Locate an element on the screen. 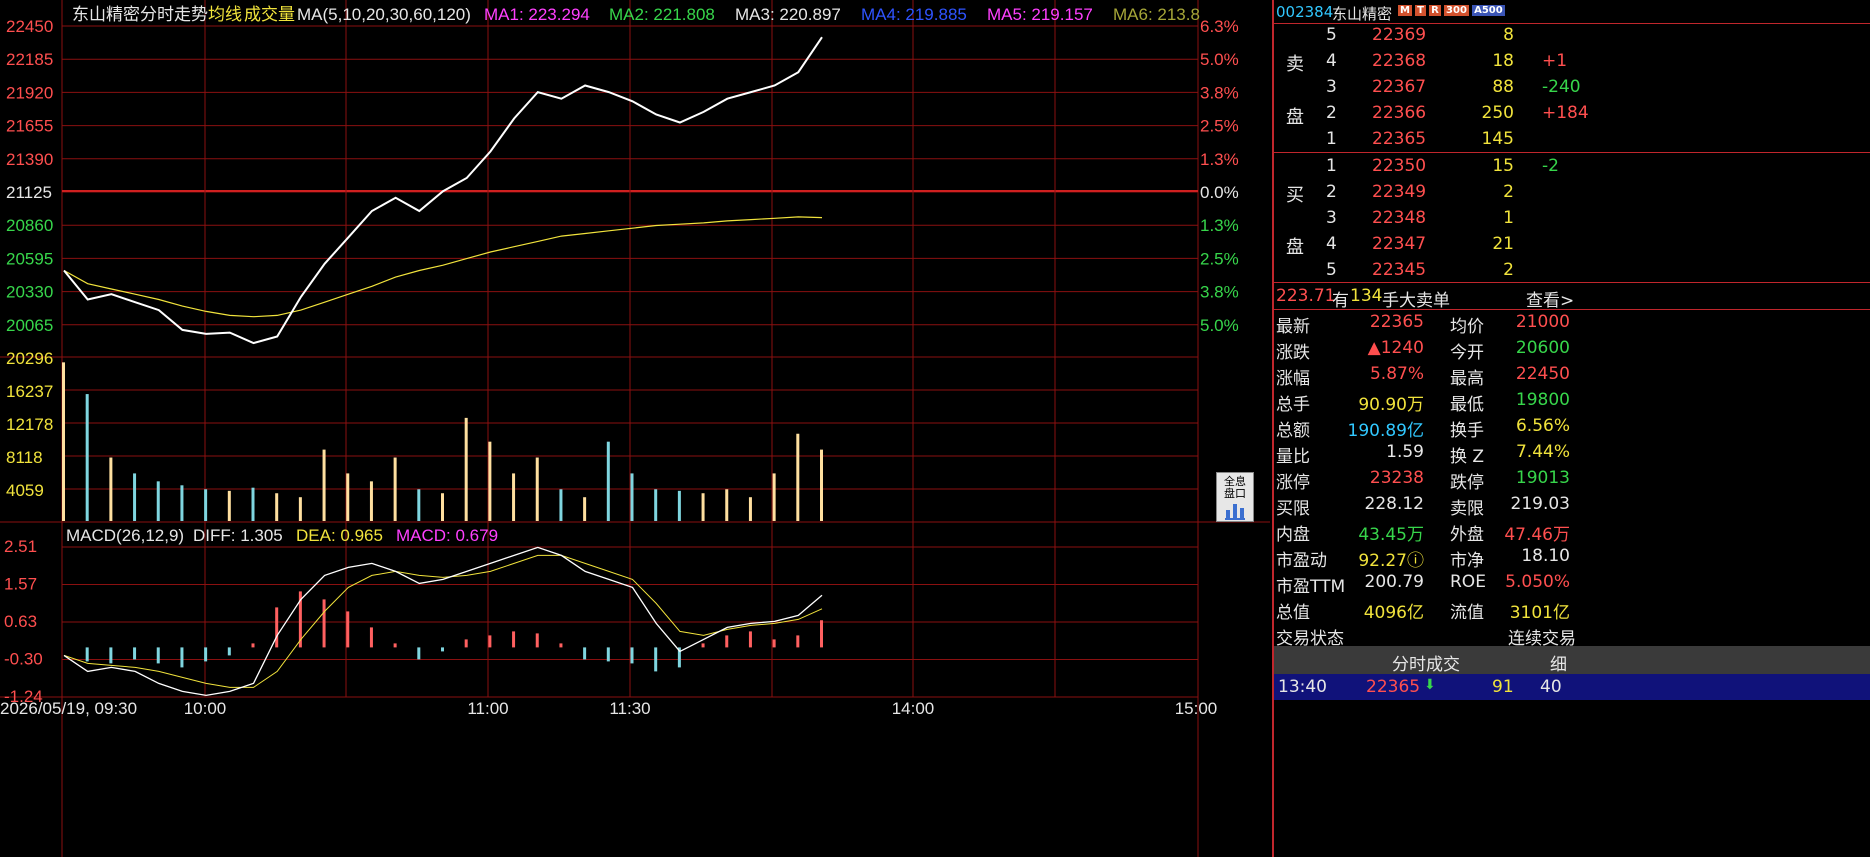  stat-label: 市盈动 is located at coordinates (1301, 561).